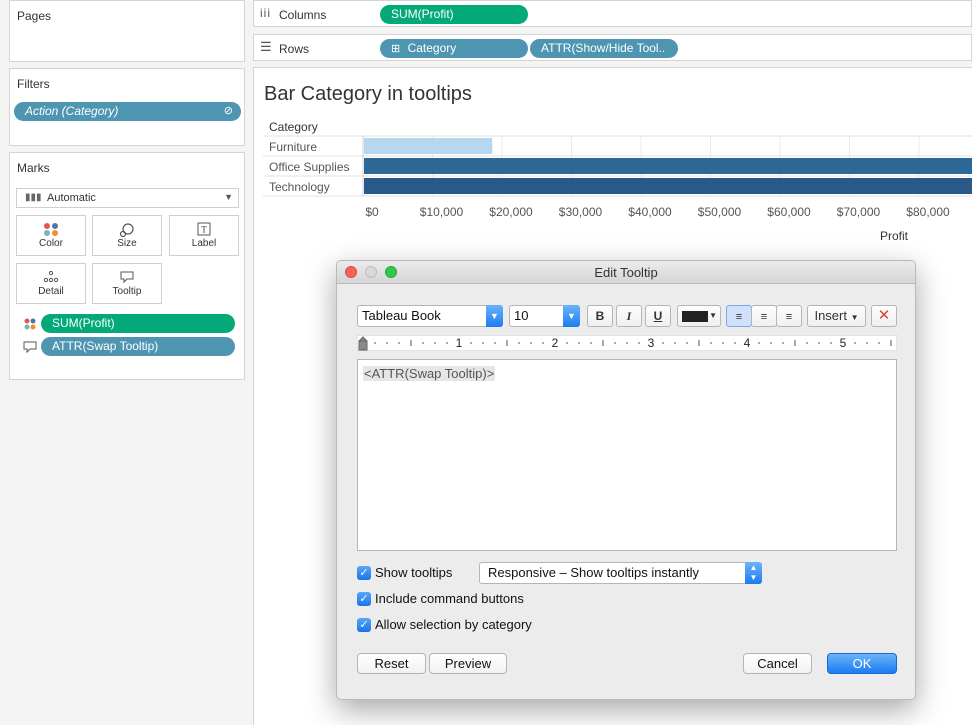 This screenshot has height=725, width=972. I want to click on ruler-number: 4, so click(747, 343).